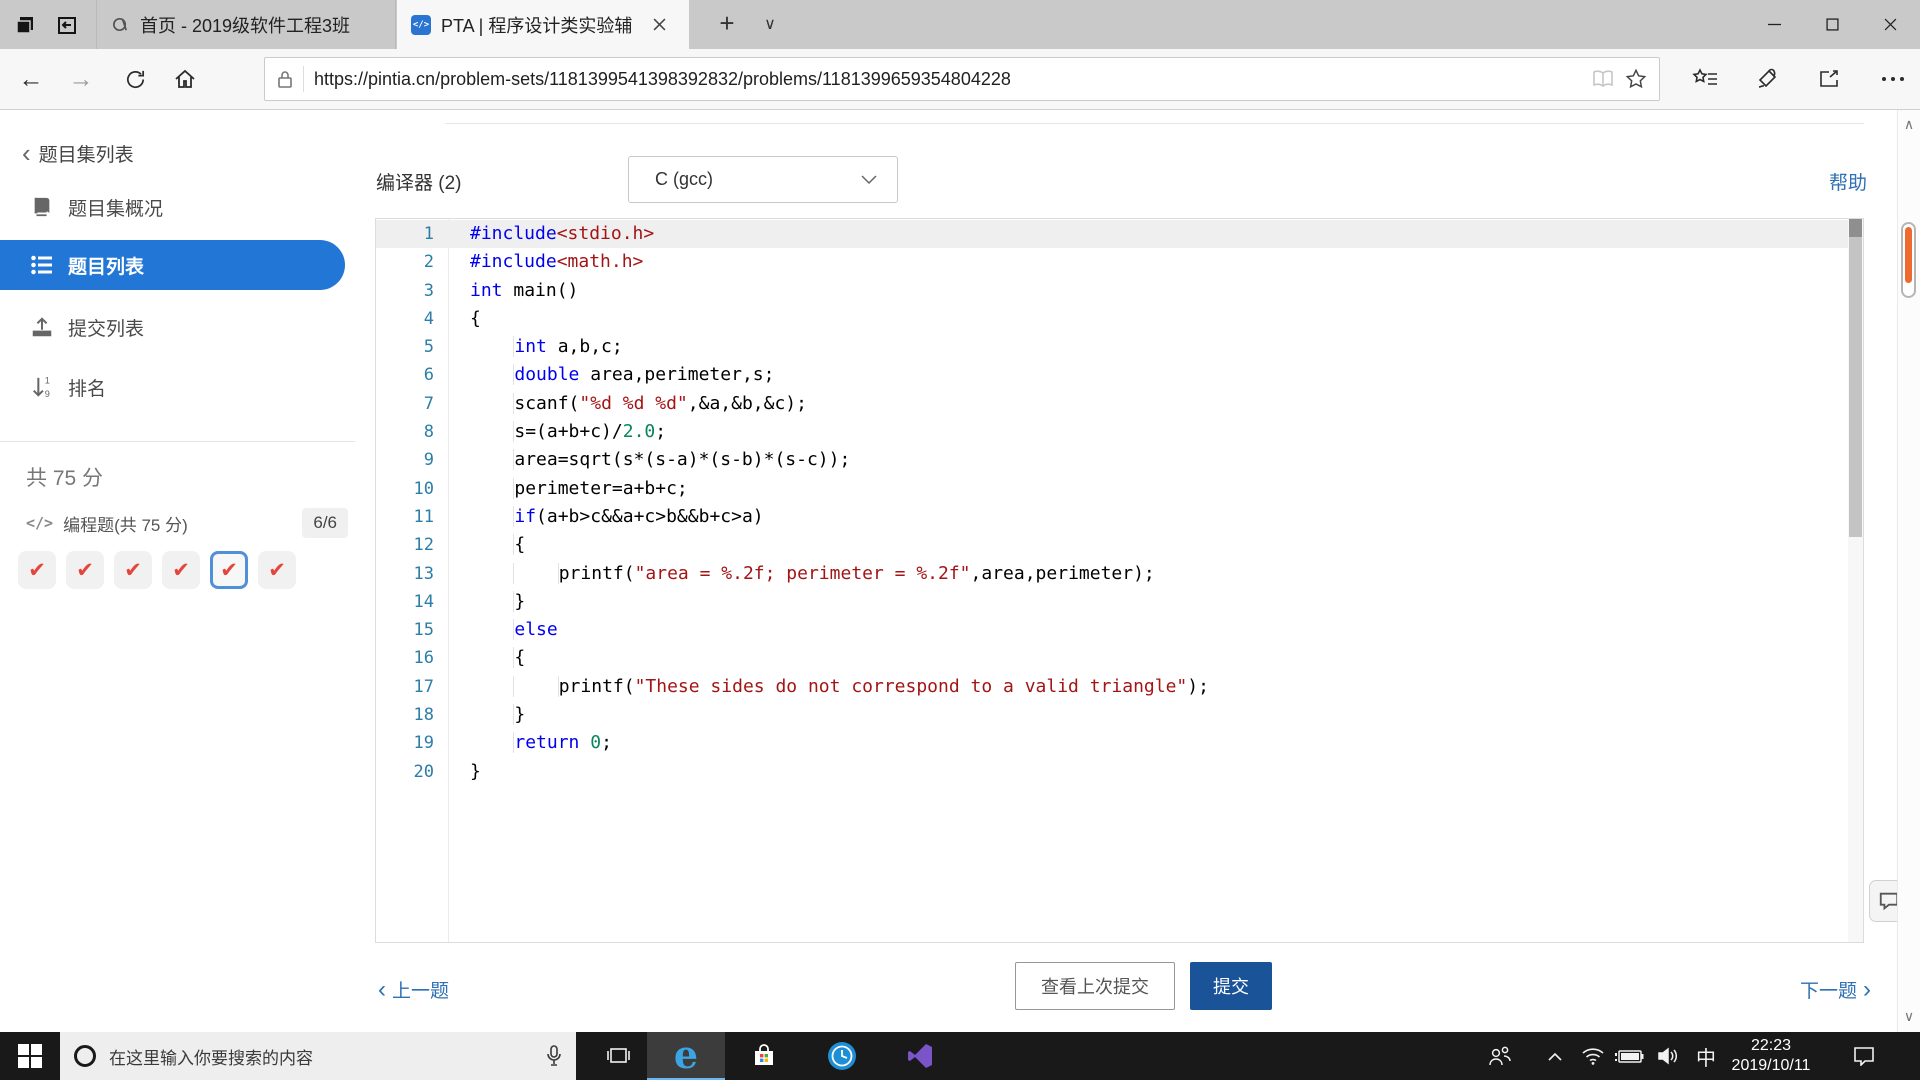 The height and width of the screenshot is (1080, 1920). Describe the element at coordinates (842, 1056) in the screenshot. I see `taskbar-clock-app` at that location.